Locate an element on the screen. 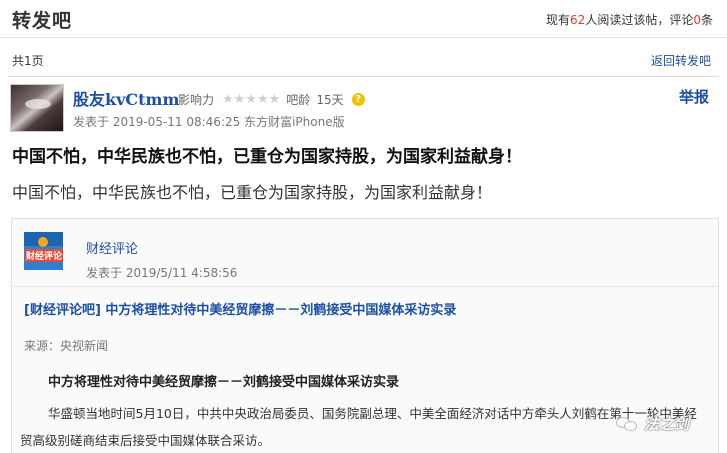 This screenshot has height=453, width=727. influence-label: 影响力 is located at coordinates (196, 100).